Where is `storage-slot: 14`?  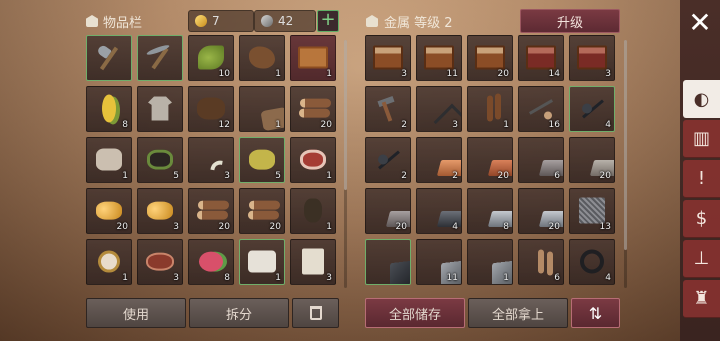
storage-slot: 14 is located at coordinates (541, 58).